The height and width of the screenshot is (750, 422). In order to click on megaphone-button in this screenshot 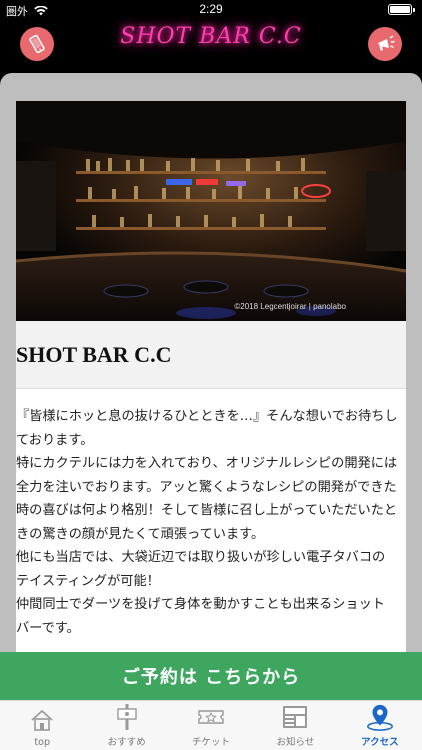, I will do `click(385, 44)`.